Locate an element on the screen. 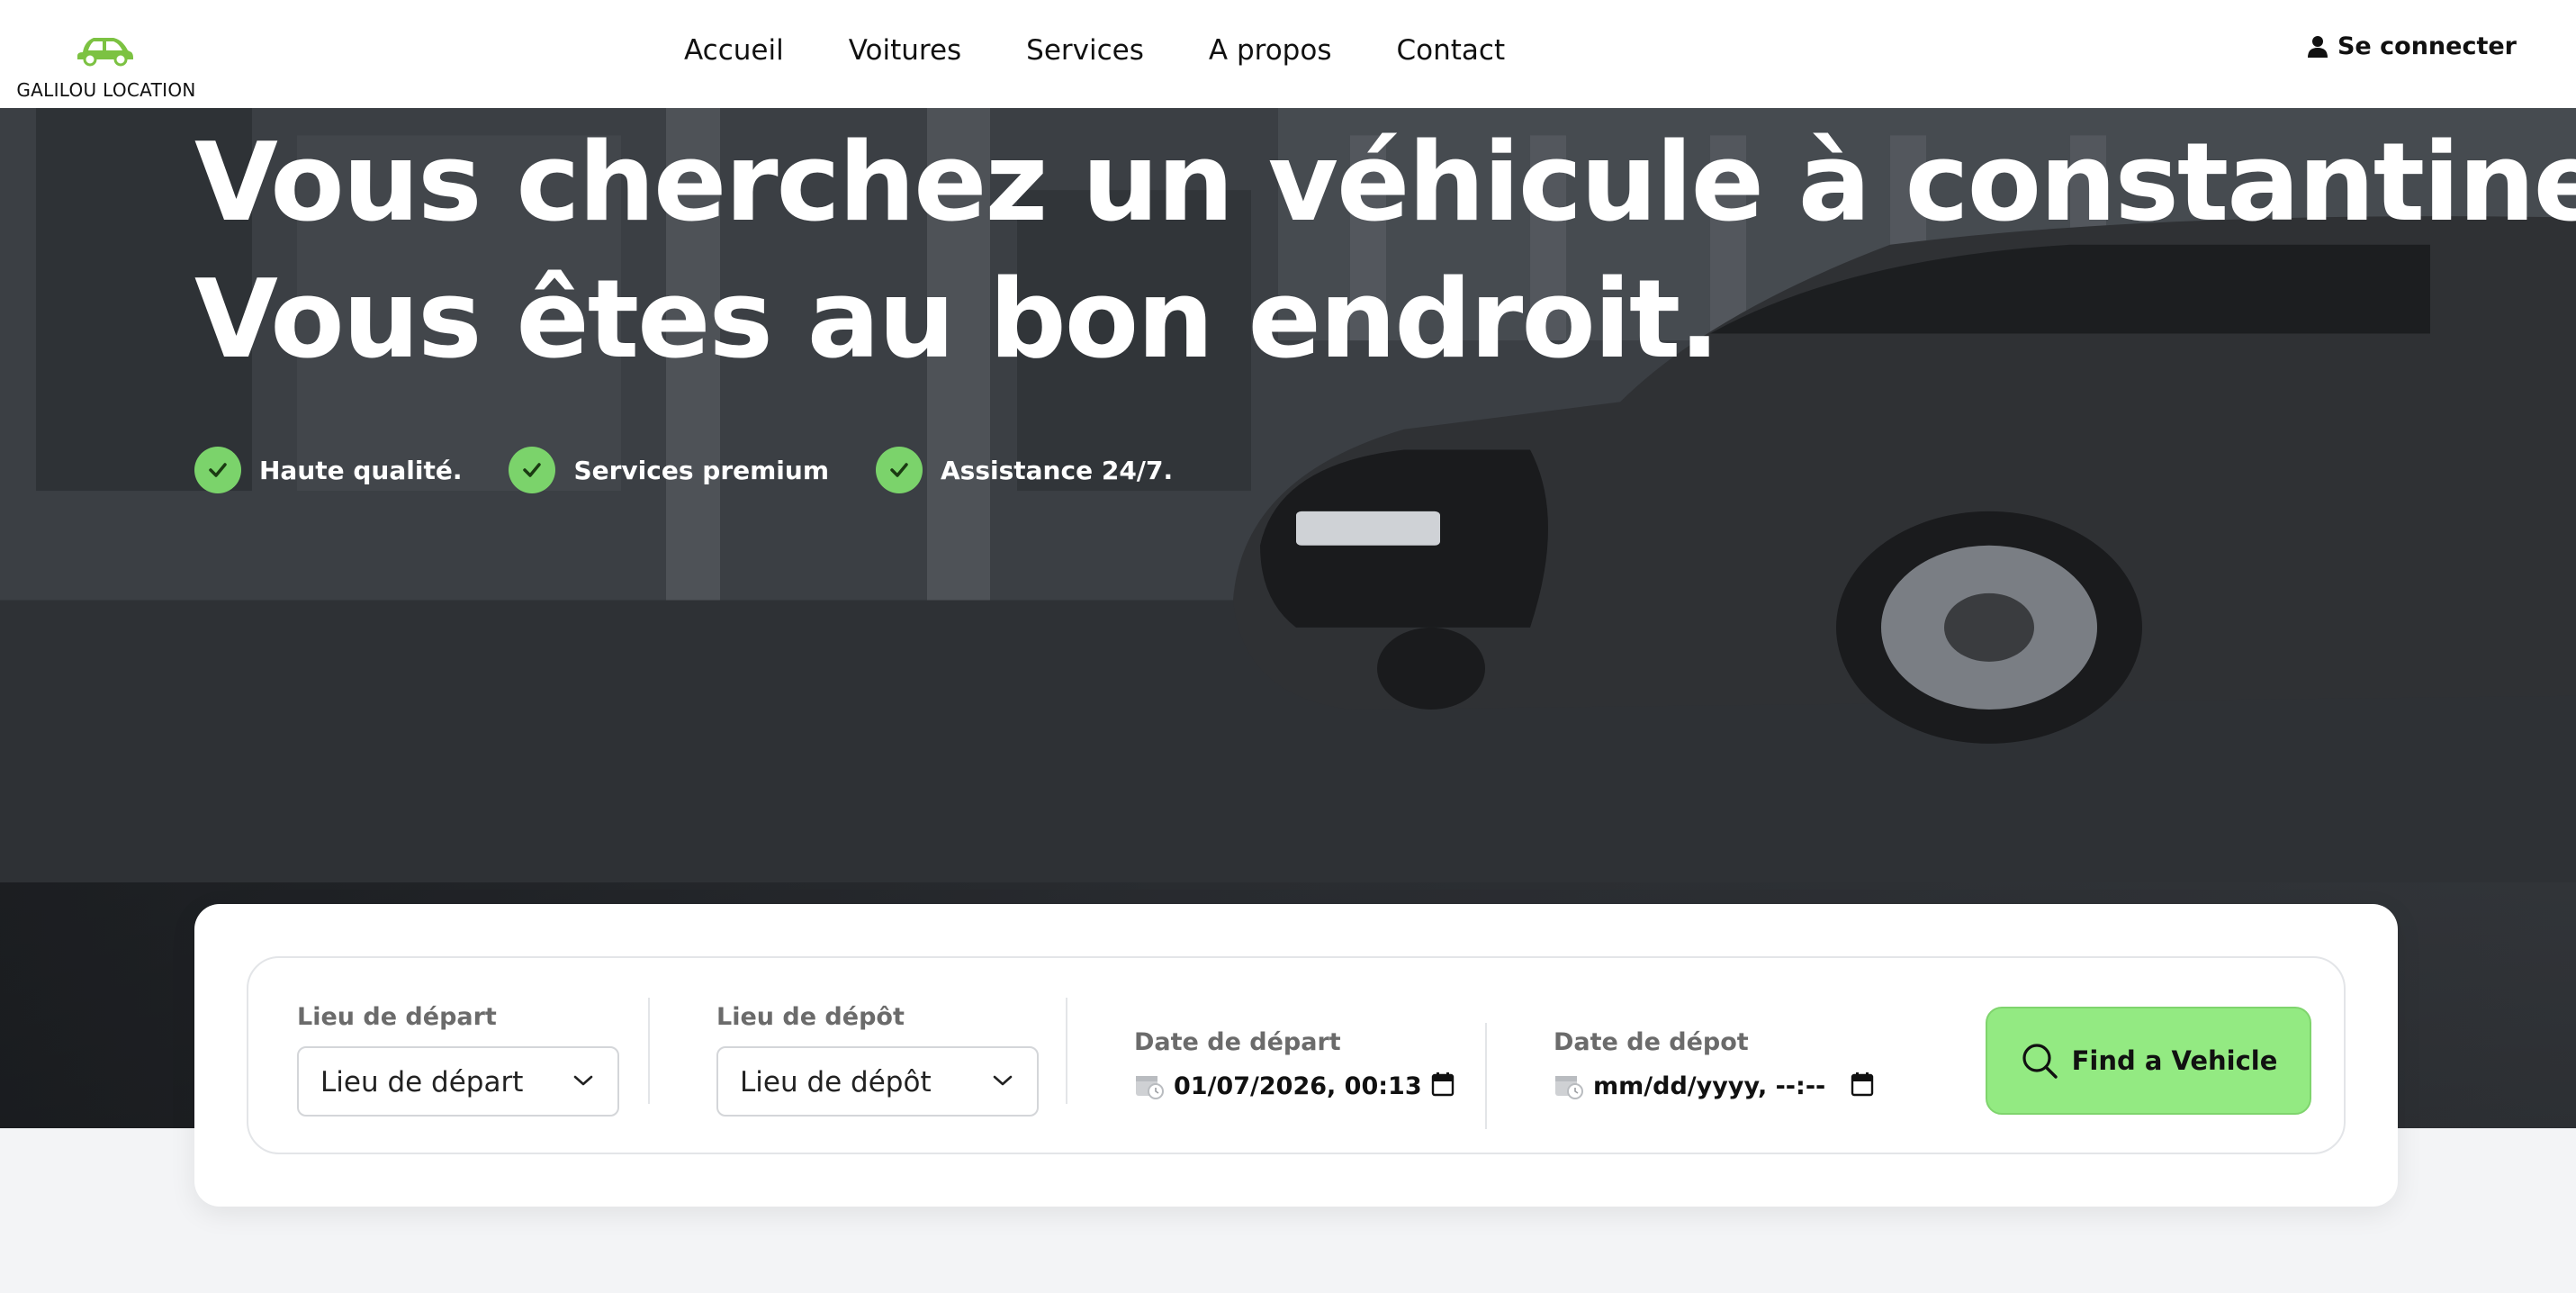 This screenshot has height=1293, width=2576. user-icon is located at coordinates (2317, 46).